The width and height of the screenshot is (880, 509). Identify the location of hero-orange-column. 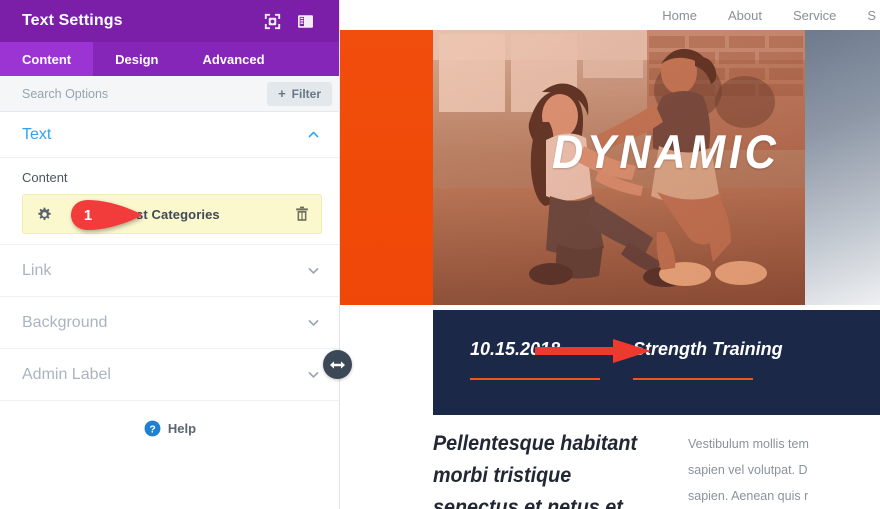
(386, 167).